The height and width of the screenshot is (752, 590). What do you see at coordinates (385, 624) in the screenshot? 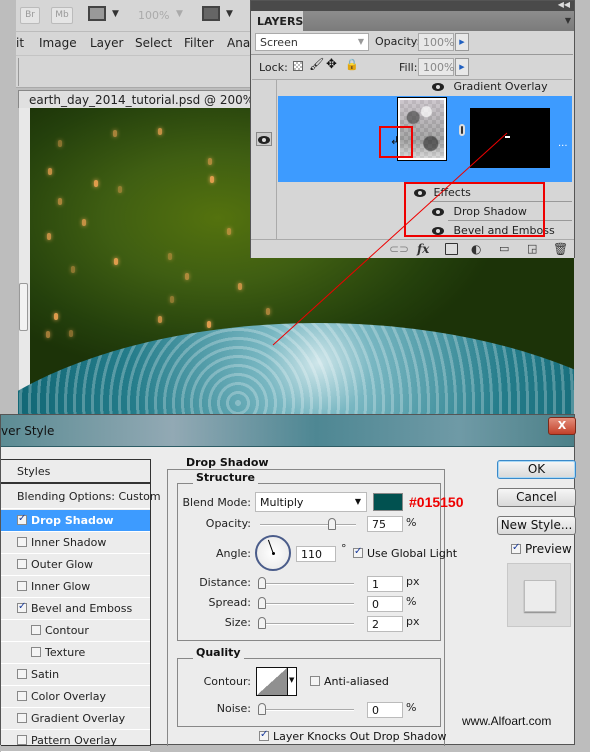
I see `size-input: 2` at bounding box center [385, 624].